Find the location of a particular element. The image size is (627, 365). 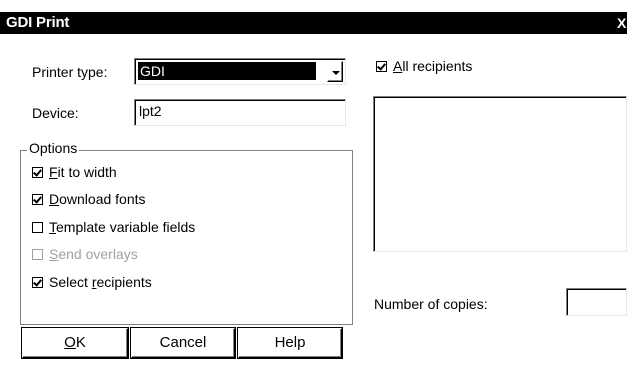

template-variable-fields-checkbox: Template variable fields is located at coordinates (113, 227).